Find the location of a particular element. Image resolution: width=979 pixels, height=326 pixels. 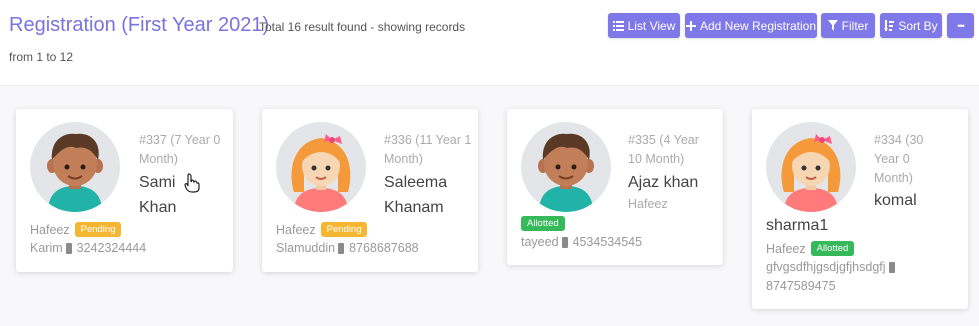

filter-icon is located at coordinates (832, 25).